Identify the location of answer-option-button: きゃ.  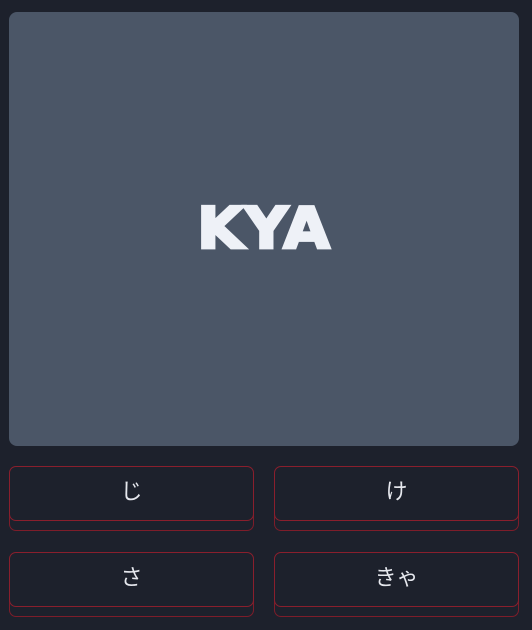
(396, 579).